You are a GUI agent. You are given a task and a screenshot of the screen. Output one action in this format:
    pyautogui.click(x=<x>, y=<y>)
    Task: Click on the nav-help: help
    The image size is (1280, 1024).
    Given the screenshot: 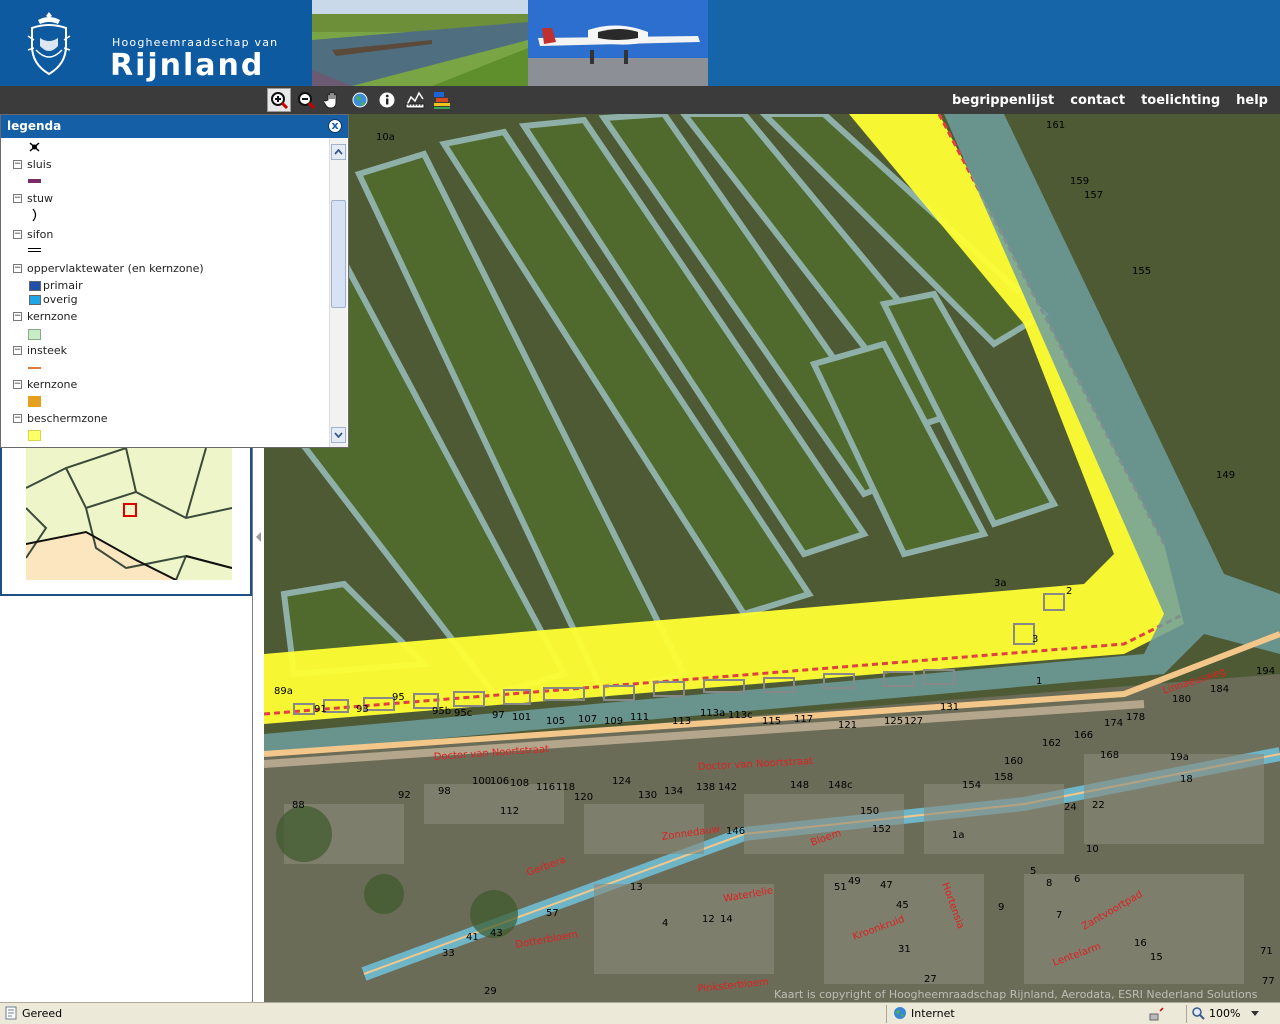 What is the action you would take?
    pyautogui.click(x=1252, y=100)
    